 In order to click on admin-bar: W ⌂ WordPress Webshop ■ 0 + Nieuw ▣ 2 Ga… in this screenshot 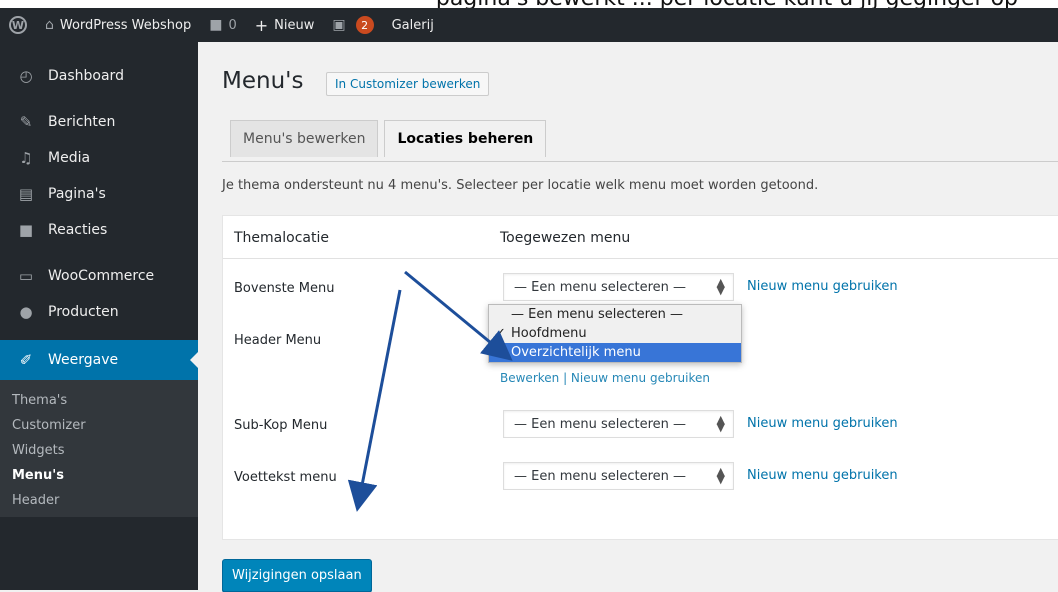, I will do `click(529, 25)`.